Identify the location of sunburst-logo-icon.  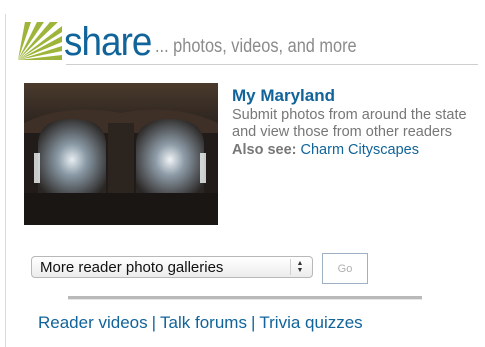
(40, 41).